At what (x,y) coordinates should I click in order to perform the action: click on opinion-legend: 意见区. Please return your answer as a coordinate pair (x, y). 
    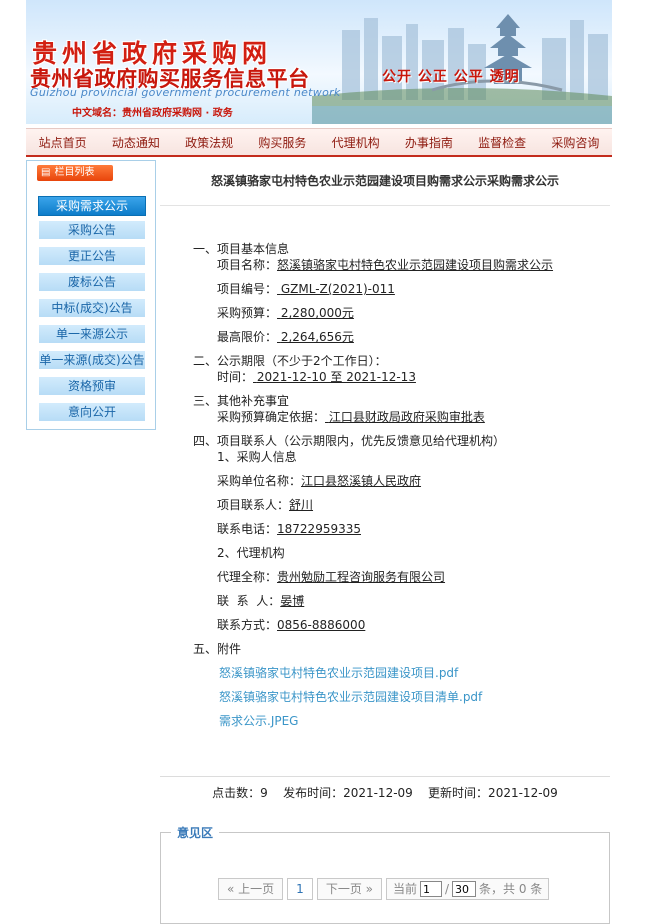
    Looking at the image, I should click on (195, 832).